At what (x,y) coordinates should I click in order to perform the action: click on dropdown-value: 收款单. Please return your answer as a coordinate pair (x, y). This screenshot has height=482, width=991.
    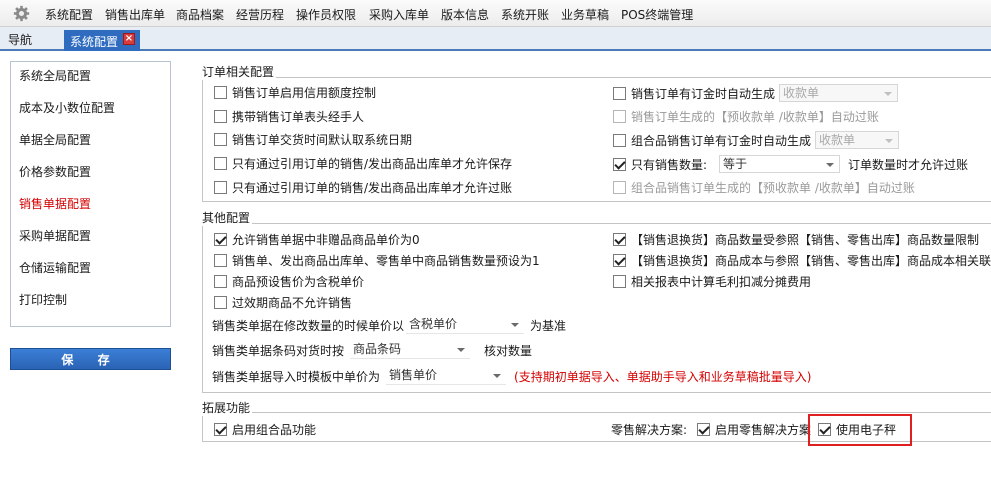
    Looking at the image, I should click on (837, 140).